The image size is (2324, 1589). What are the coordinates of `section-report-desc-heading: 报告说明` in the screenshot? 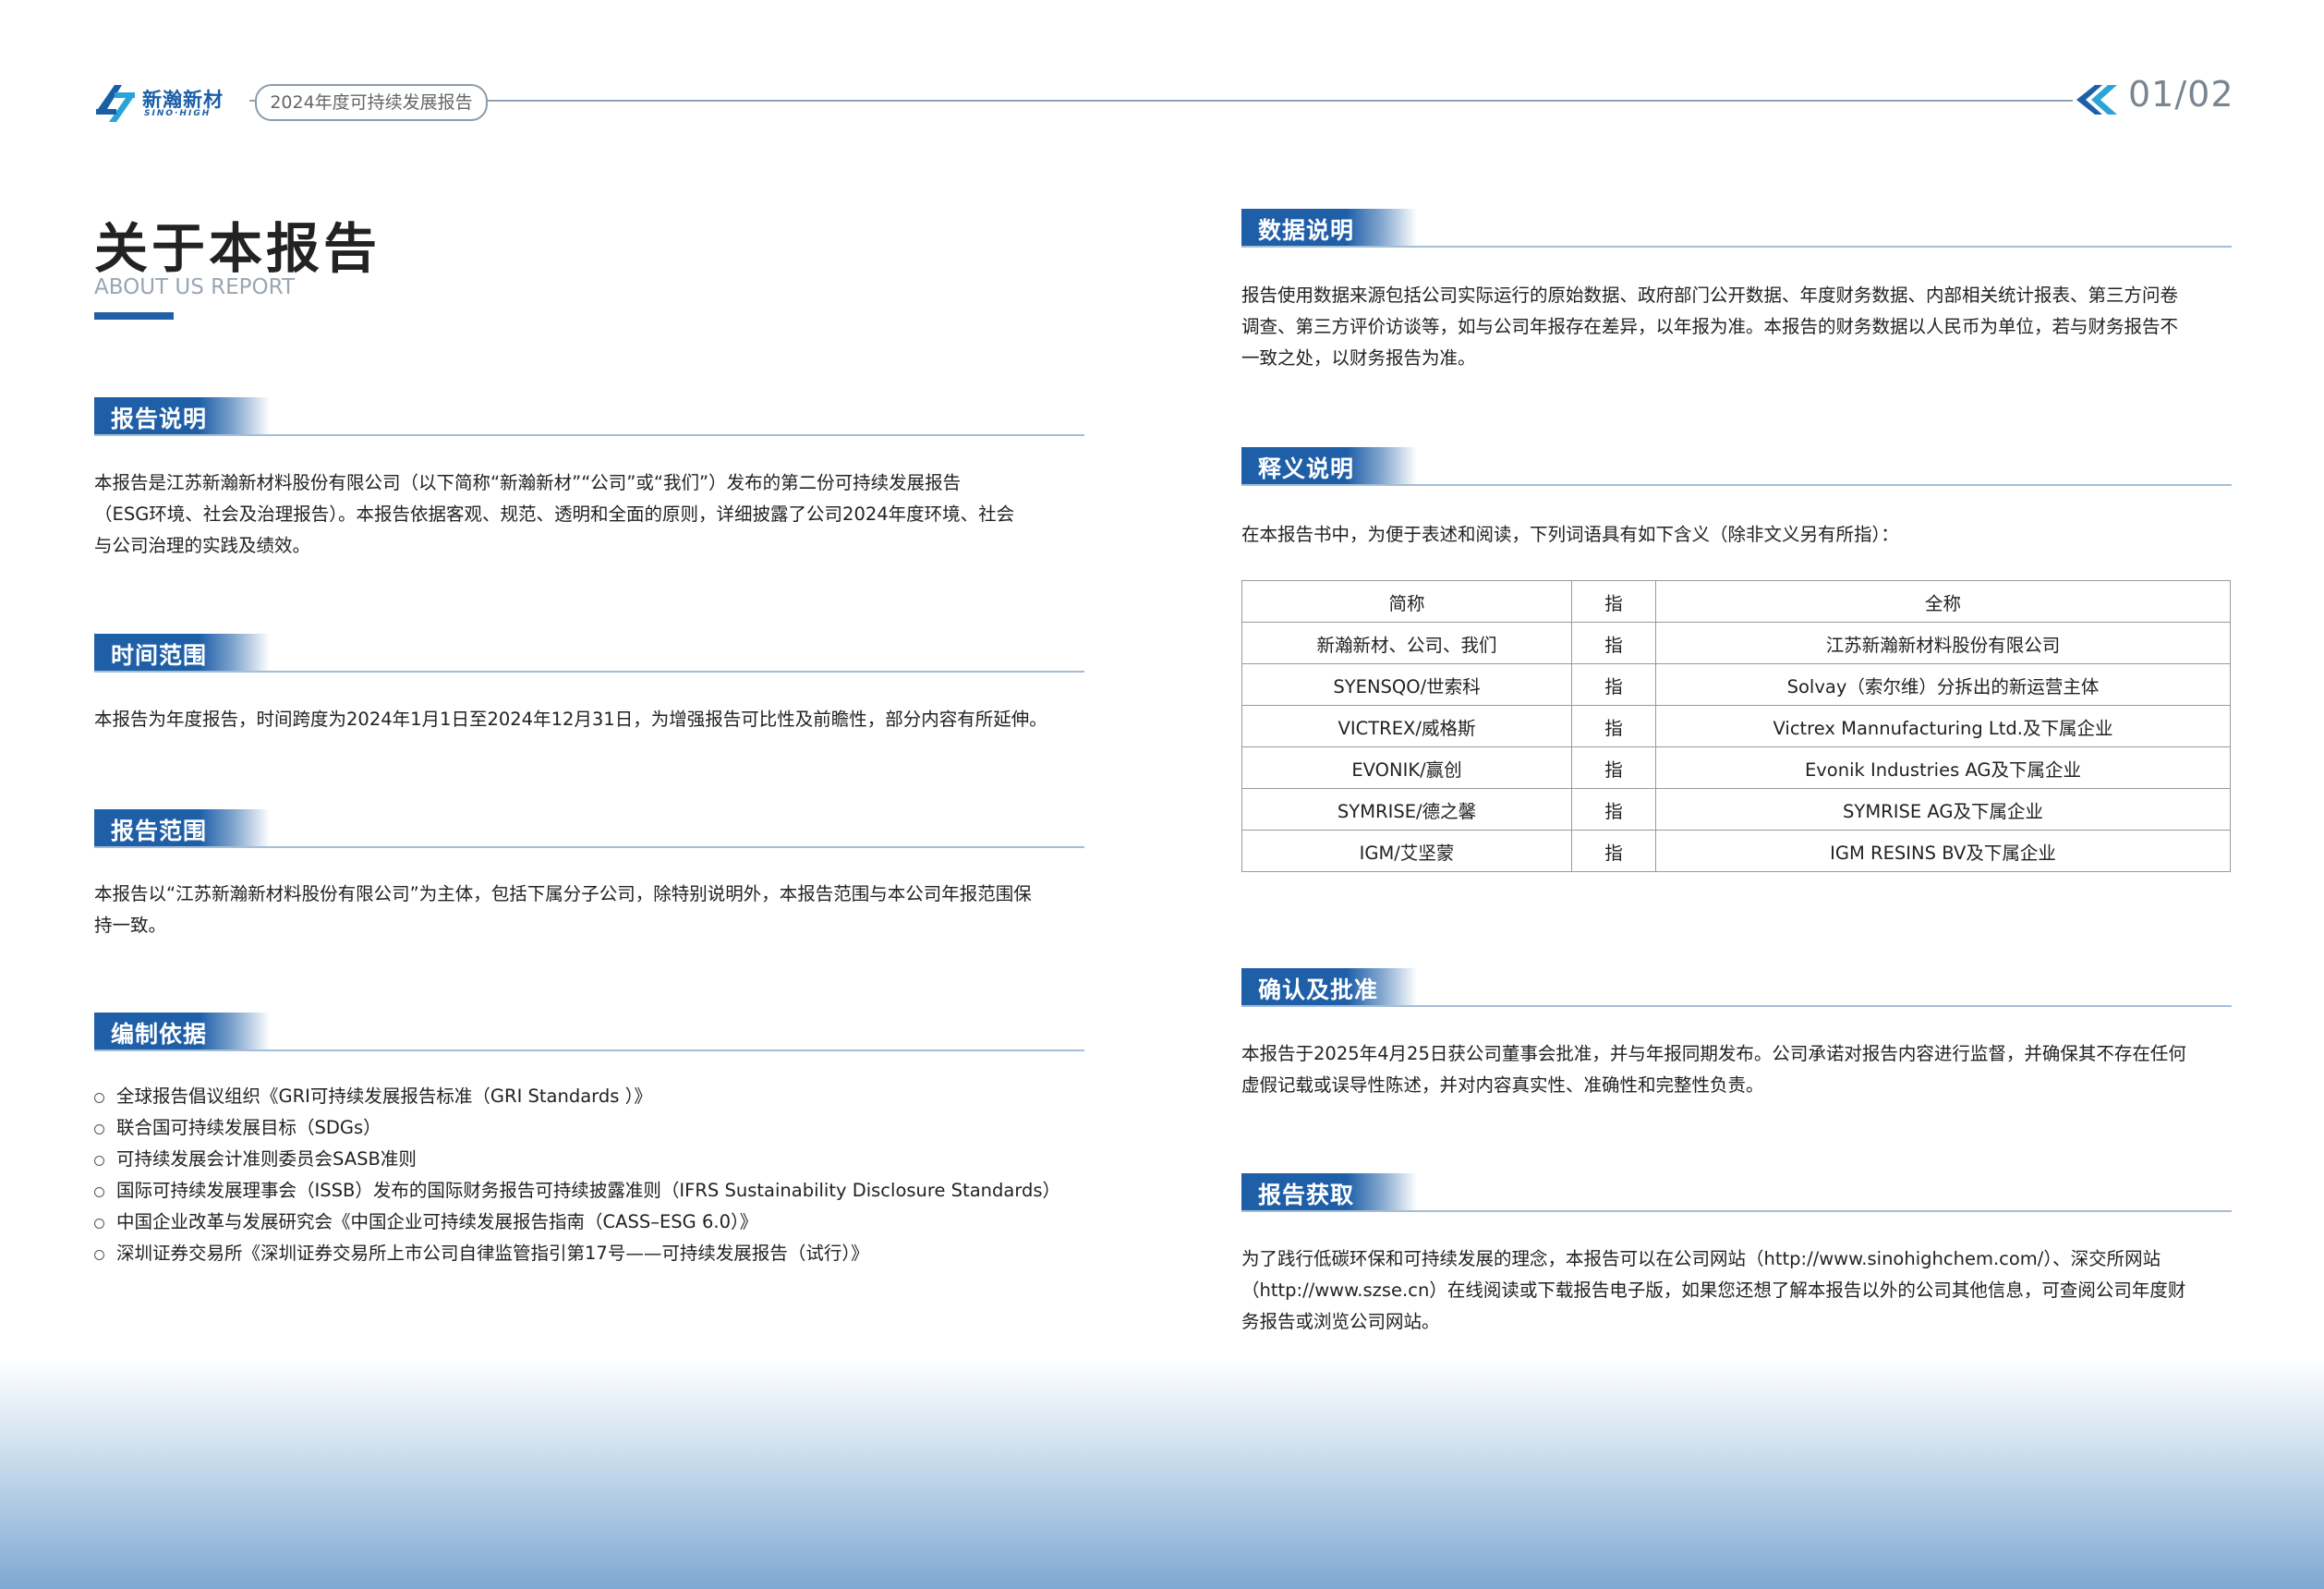 It's located at (589, 417).